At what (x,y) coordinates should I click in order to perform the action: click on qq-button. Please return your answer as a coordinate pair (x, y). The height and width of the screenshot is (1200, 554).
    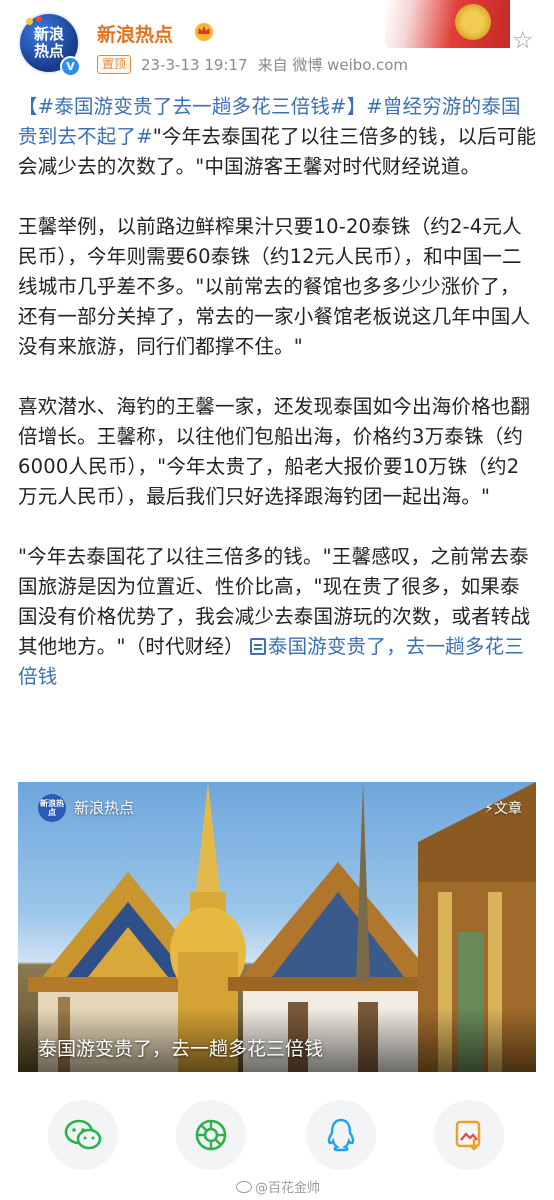
    Looking at the image, I should click on (341, 1135).